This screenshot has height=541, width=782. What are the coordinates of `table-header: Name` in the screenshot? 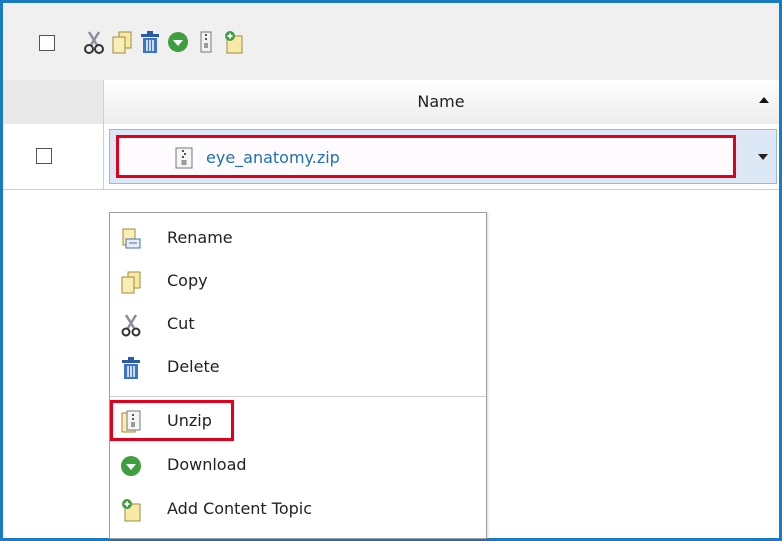 It's located at (391, 102).